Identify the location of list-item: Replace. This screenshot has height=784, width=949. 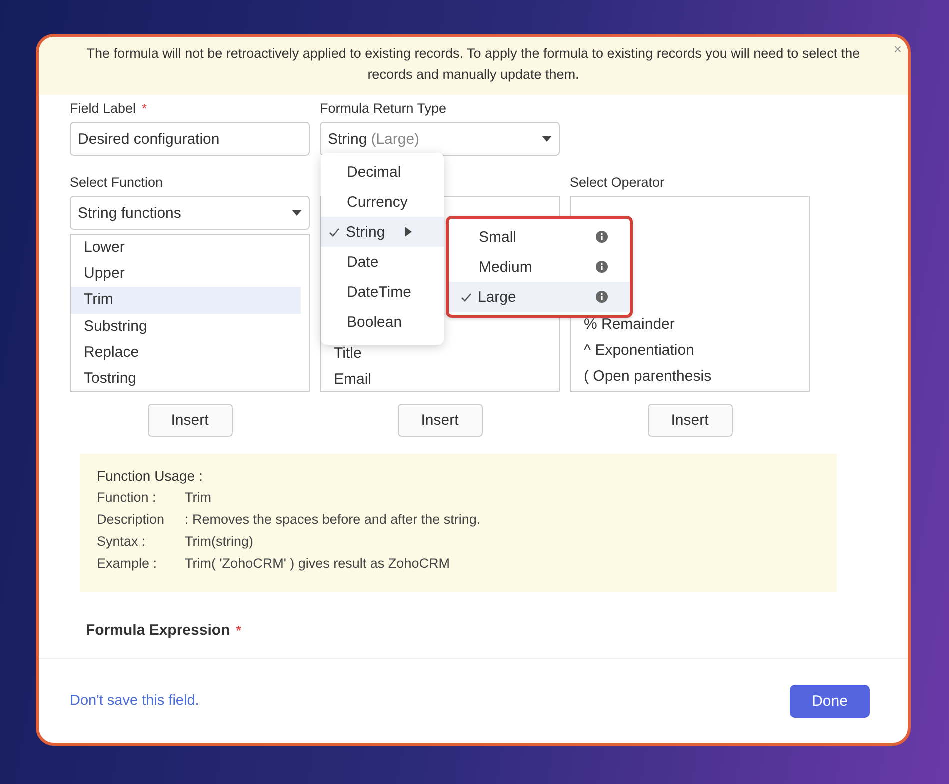
(186, 353).